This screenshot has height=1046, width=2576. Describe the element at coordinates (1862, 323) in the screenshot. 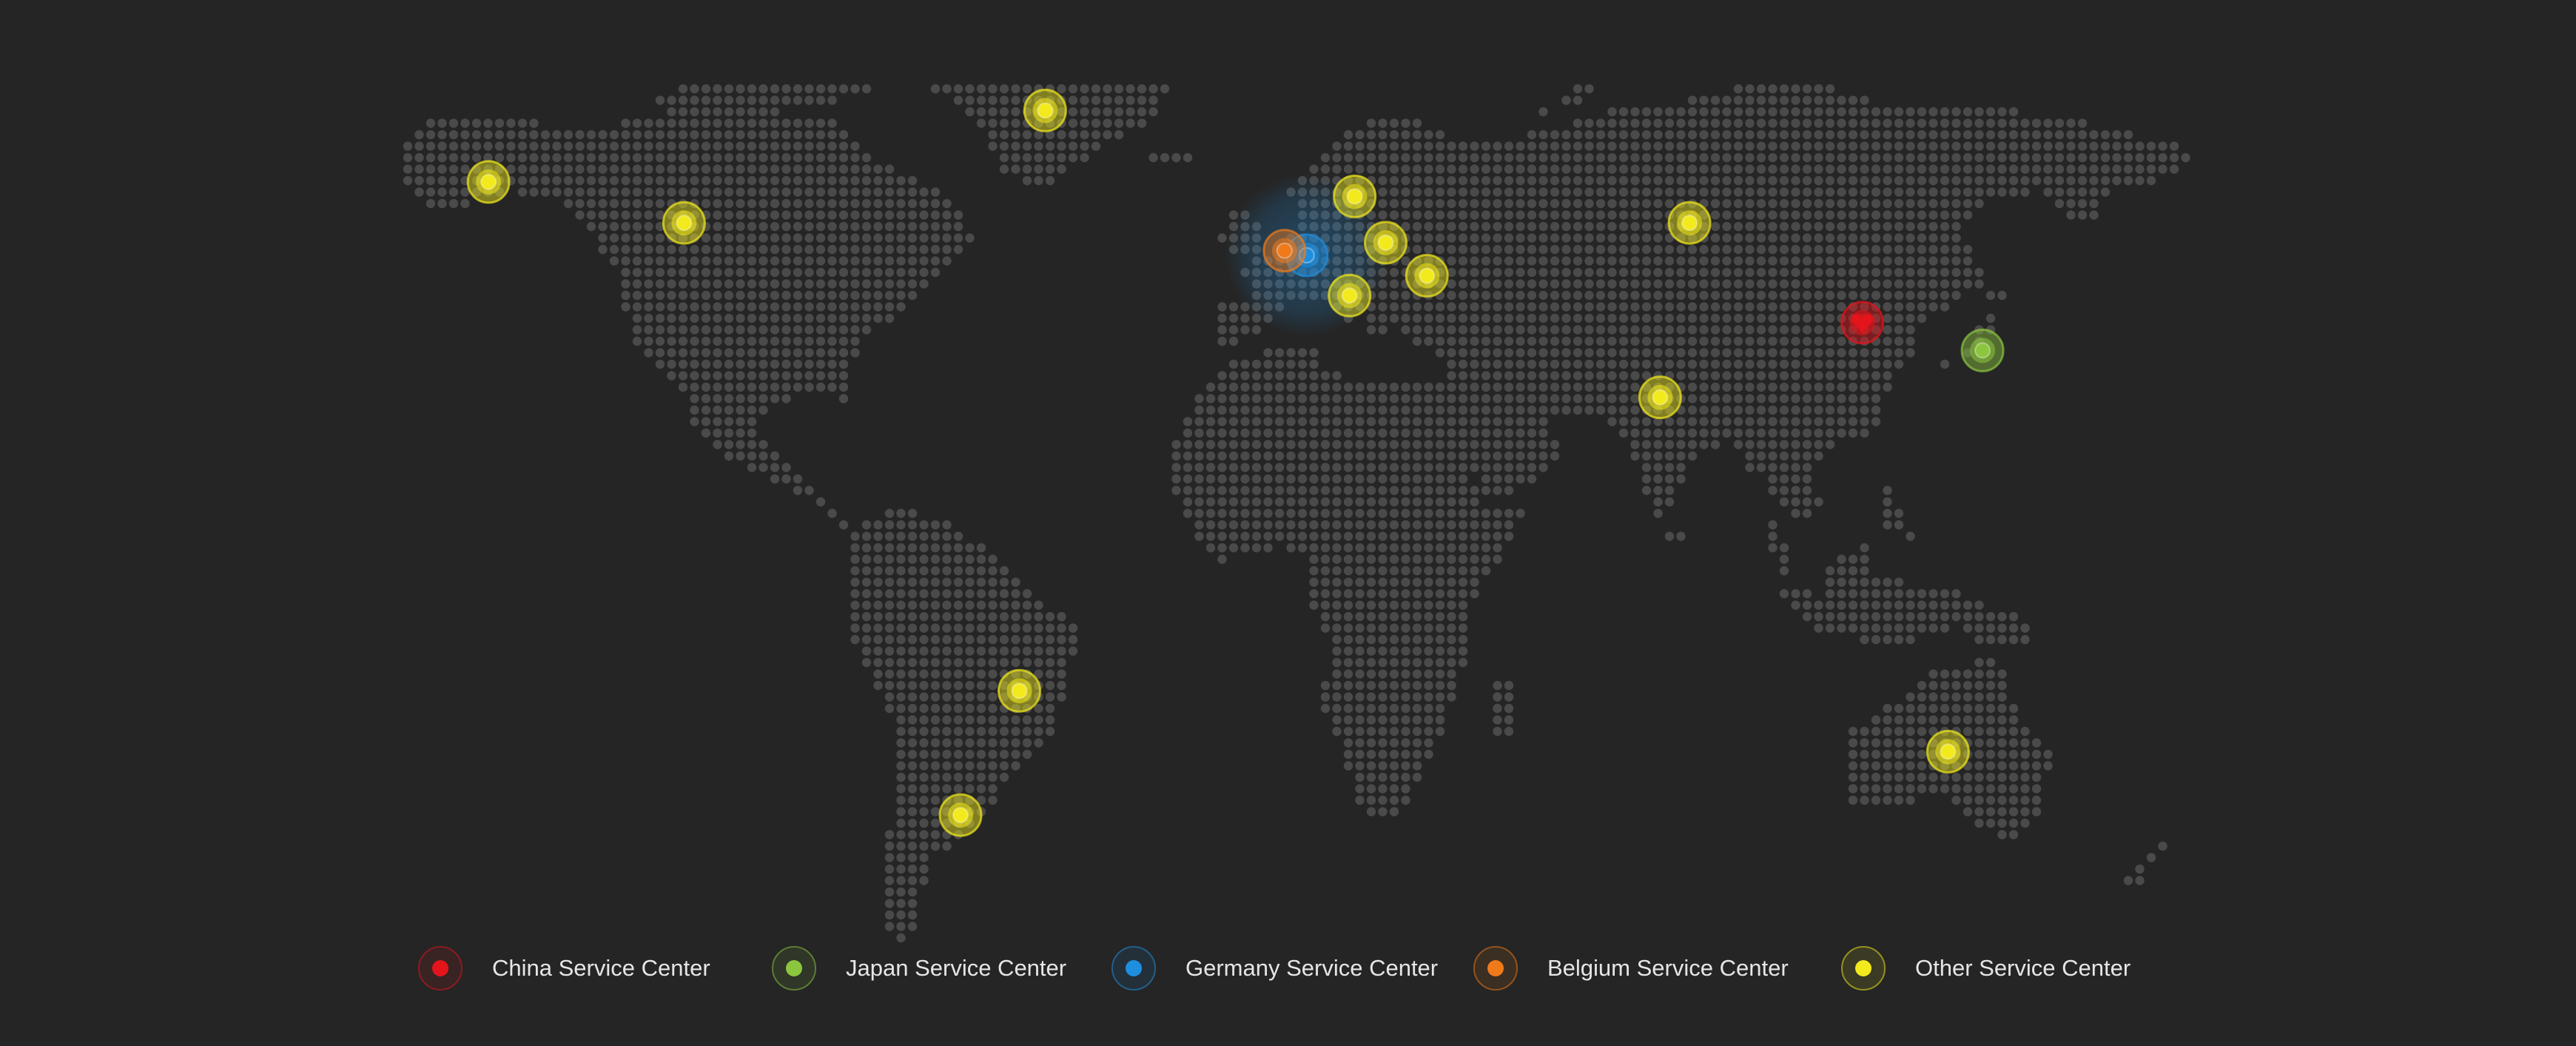

I see `service-center-marker-china: China Service Center` at that location.